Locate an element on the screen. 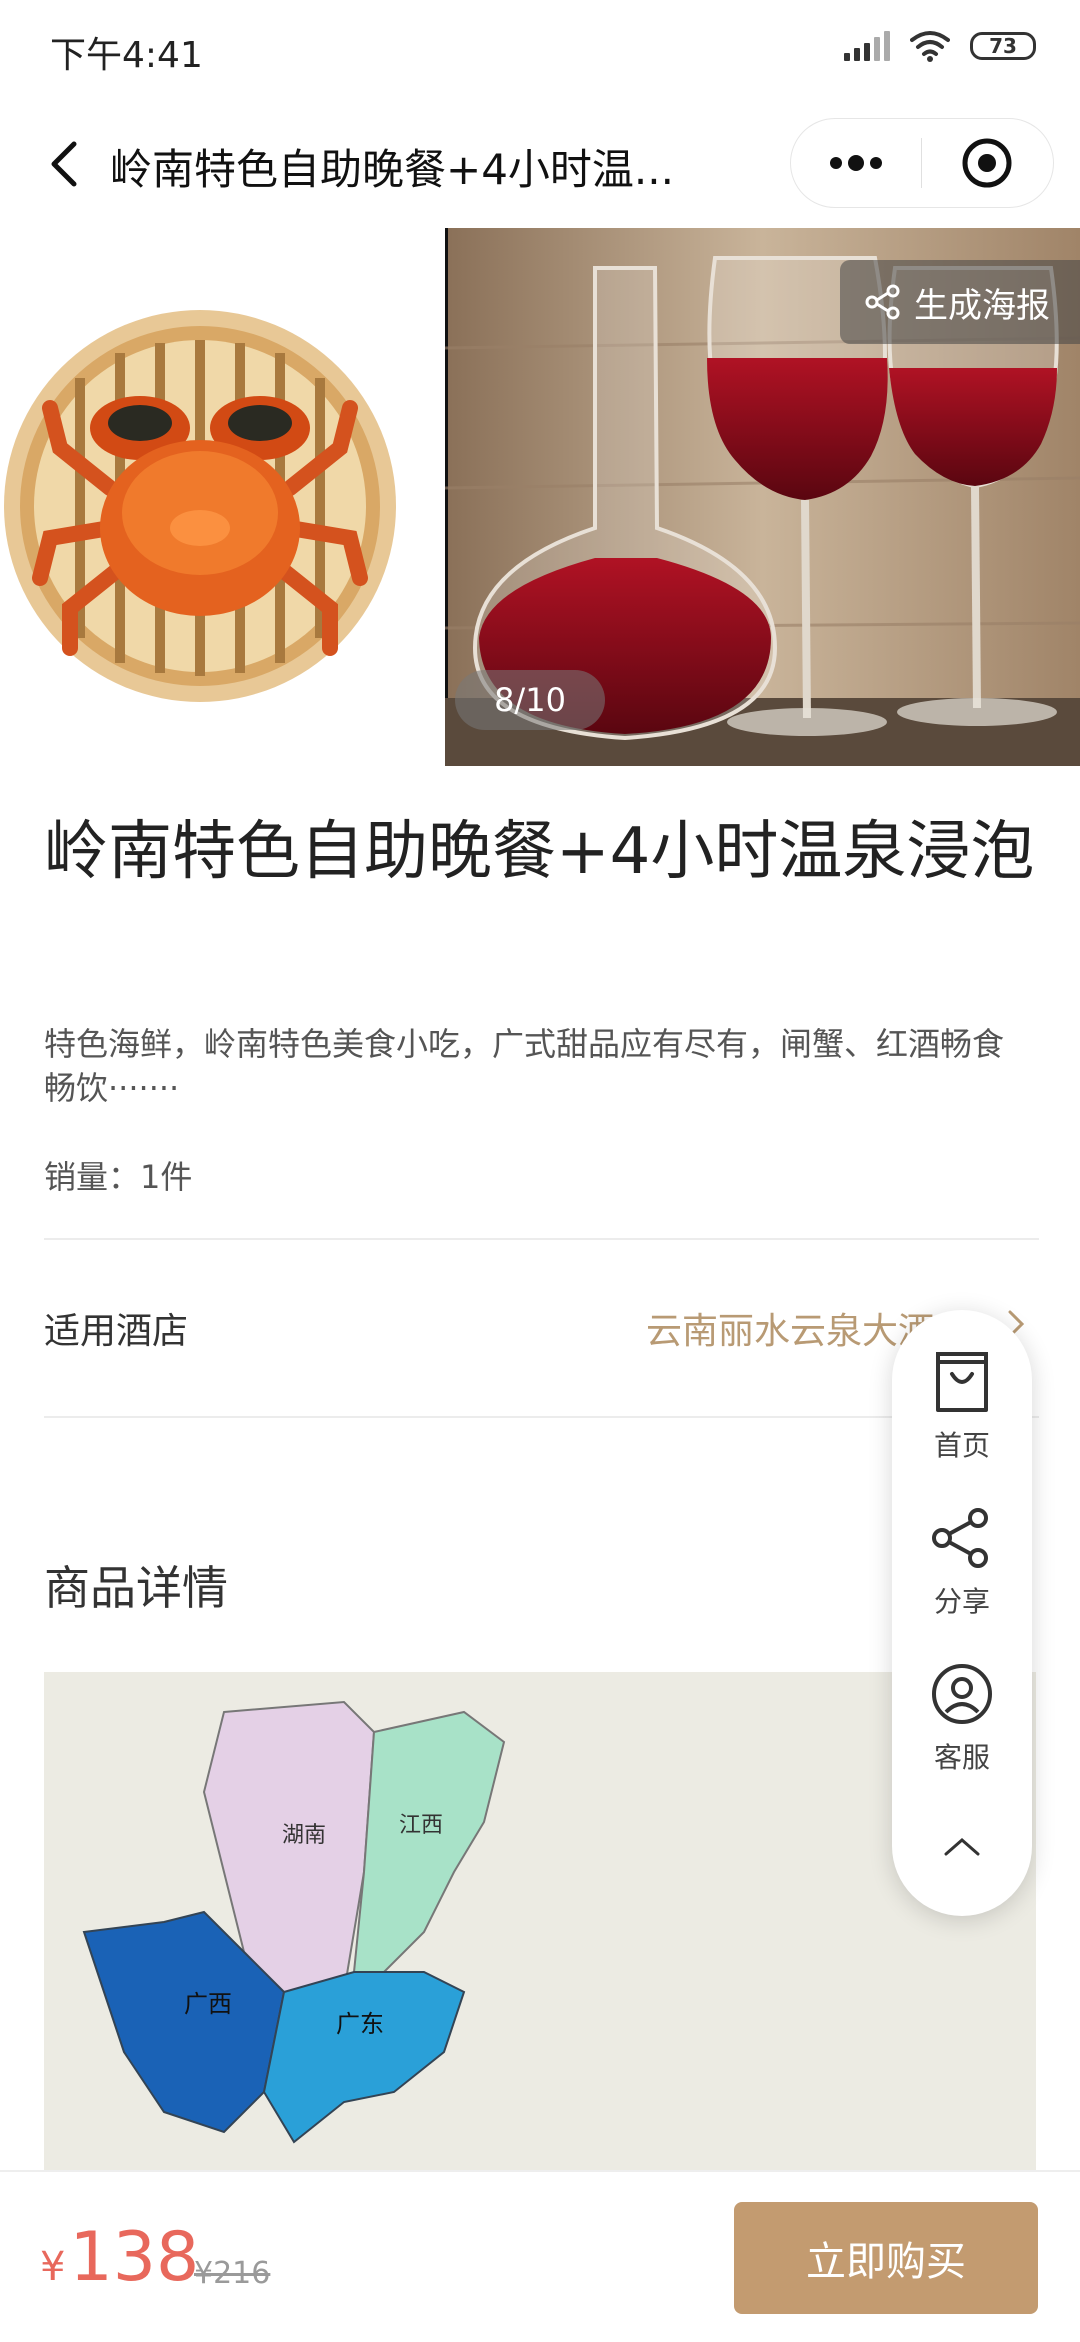  customer-service-icon is located at coordinates (962, 1694).